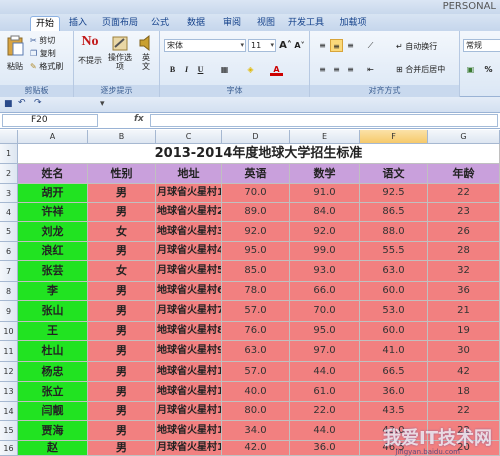 Image resolution: width=500 pixels, height=456 pixels. I want to click on data-cell: 女, so click(122, 271).